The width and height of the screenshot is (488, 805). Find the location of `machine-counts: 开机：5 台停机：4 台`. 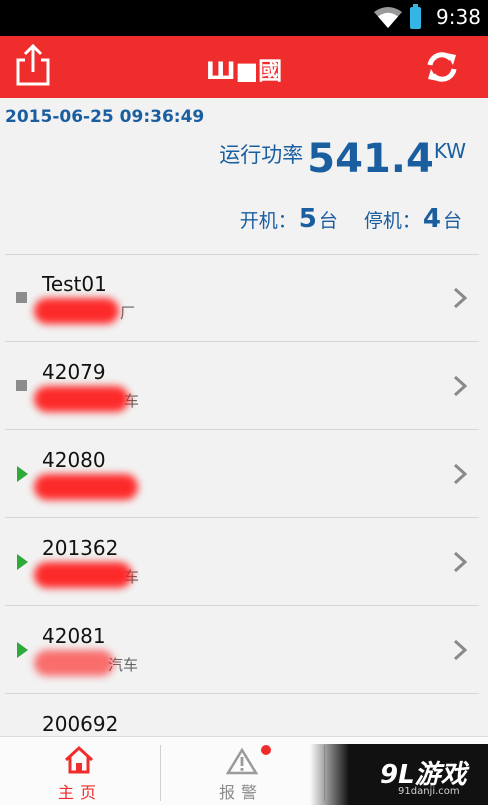

machine-counts: 开机：5 台停机：4 台 is located at coordinates (351, 219).